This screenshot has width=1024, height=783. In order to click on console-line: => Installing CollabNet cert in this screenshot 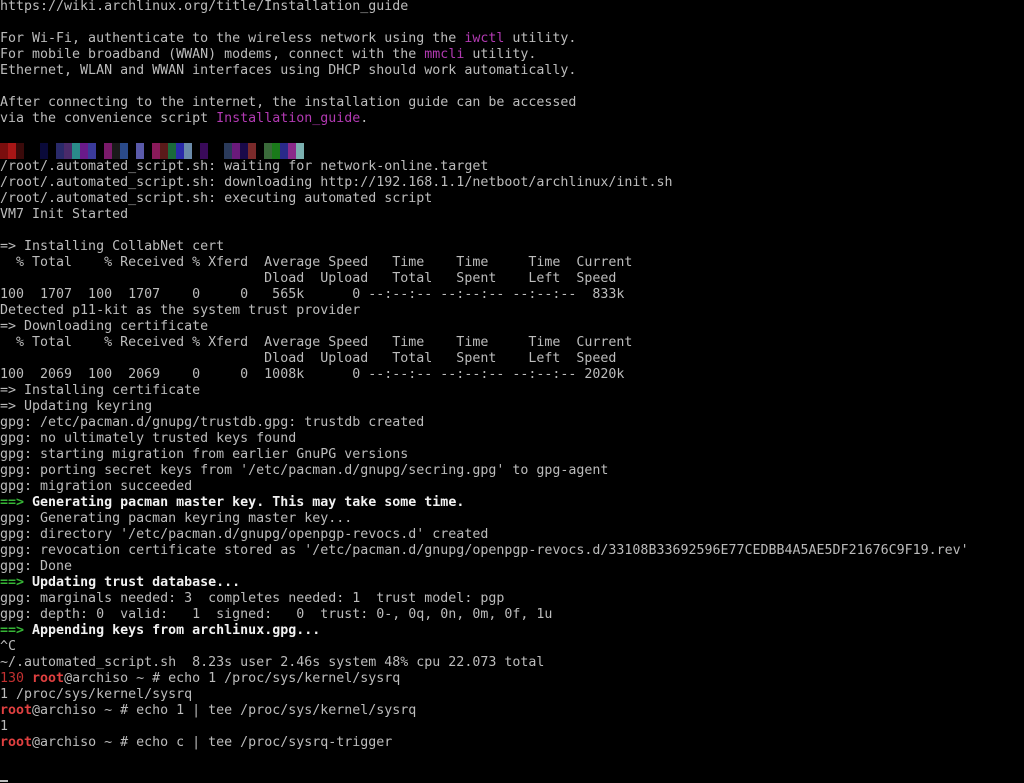, I will do `click(512, 247)`.